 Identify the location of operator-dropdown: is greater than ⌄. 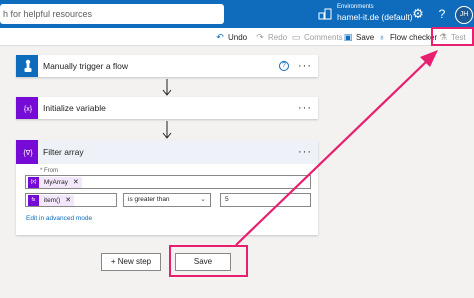
(167, 200).